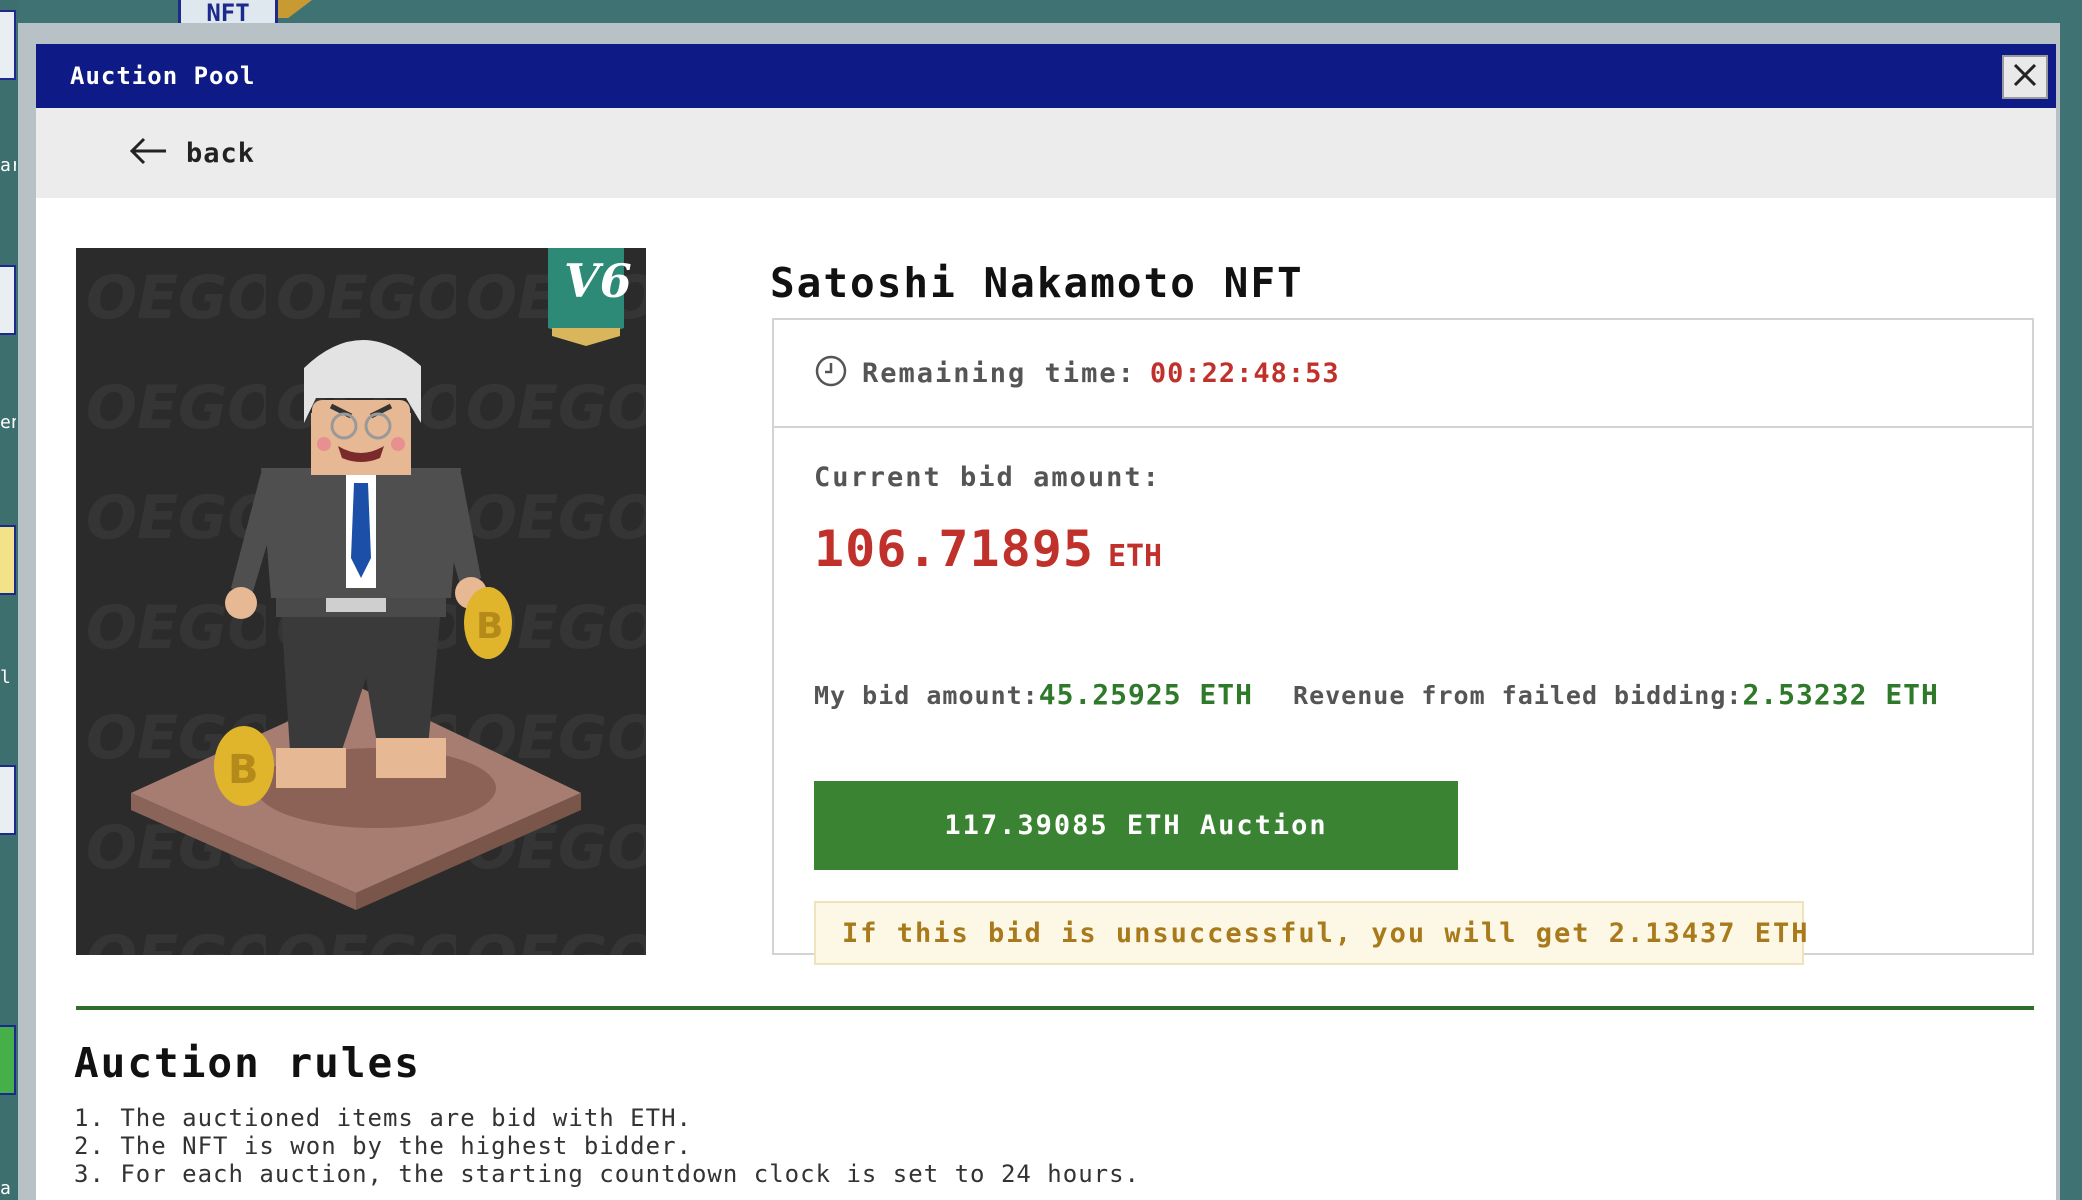 Image resolution: width=2082 pixels, height=1200 pixels. What do you see at coordinates (383, 1146) in the screenshot?
I see `rule-item: 2. The NFT is won by the highest bidder.` at bounding box center [383, 1146].